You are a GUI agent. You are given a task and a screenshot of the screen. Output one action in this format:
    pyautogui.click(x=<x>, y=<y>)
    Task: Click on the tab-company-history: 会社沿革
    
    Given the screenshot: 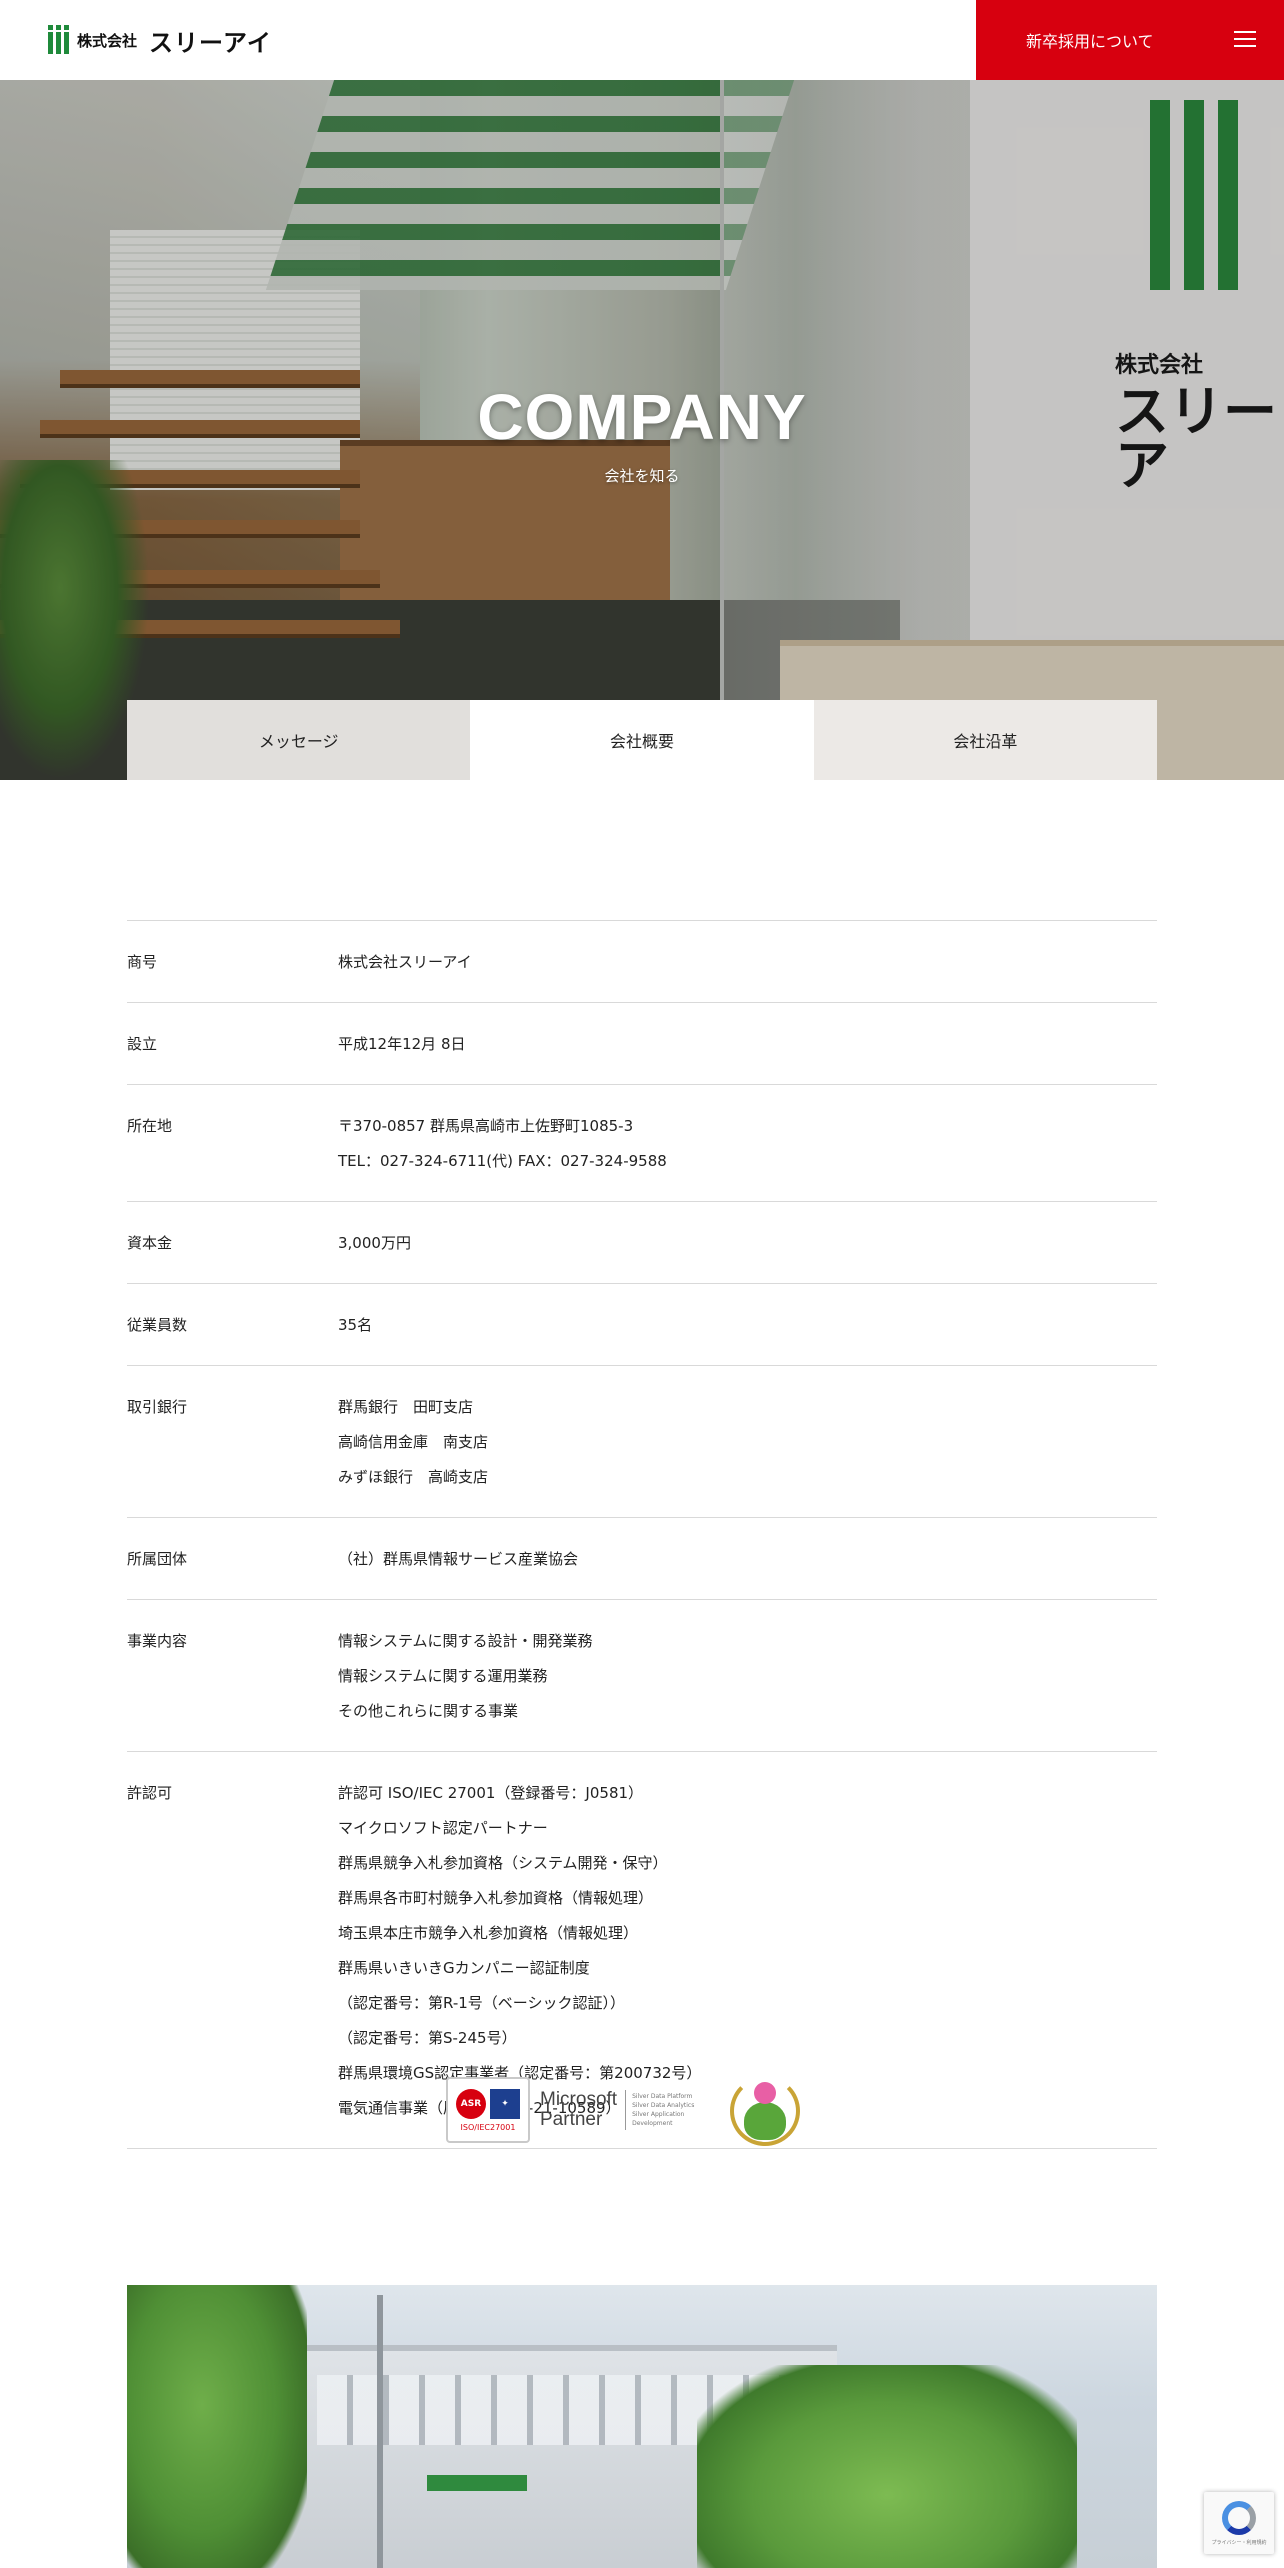 What is the action you would take?
    pyautogui.click(x=985, y=740)
    